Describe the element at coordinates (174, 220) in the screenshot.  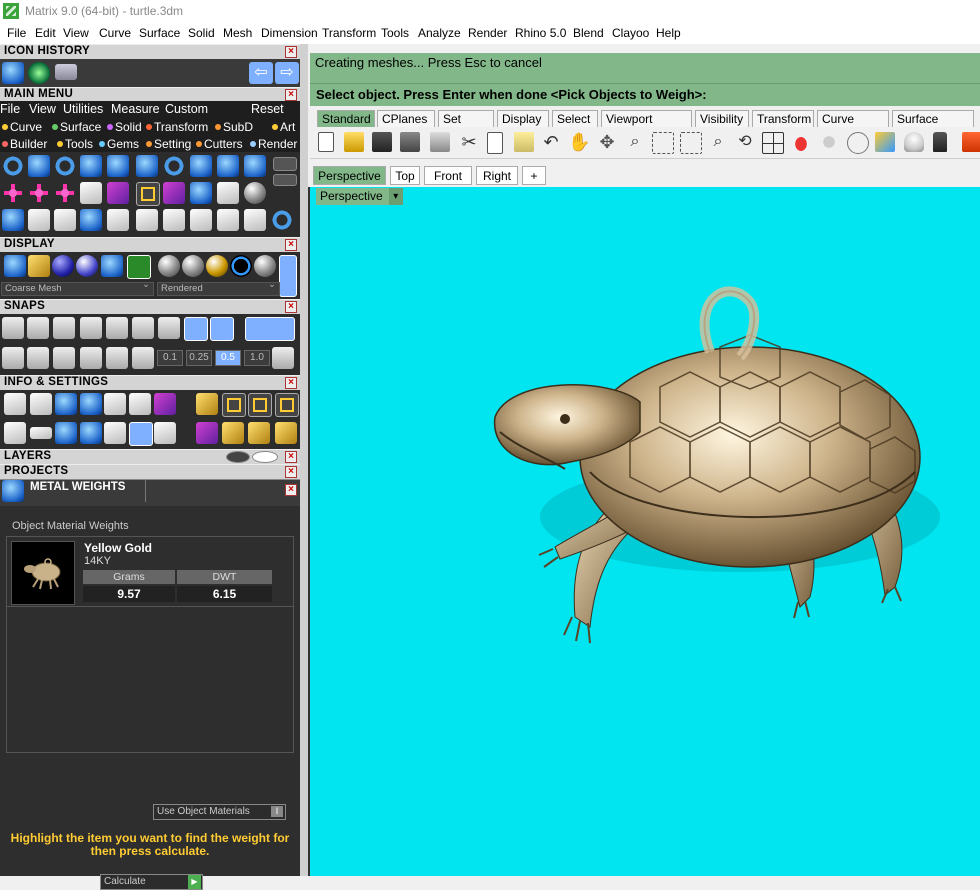
I see `tool-spray-icon` at that location.